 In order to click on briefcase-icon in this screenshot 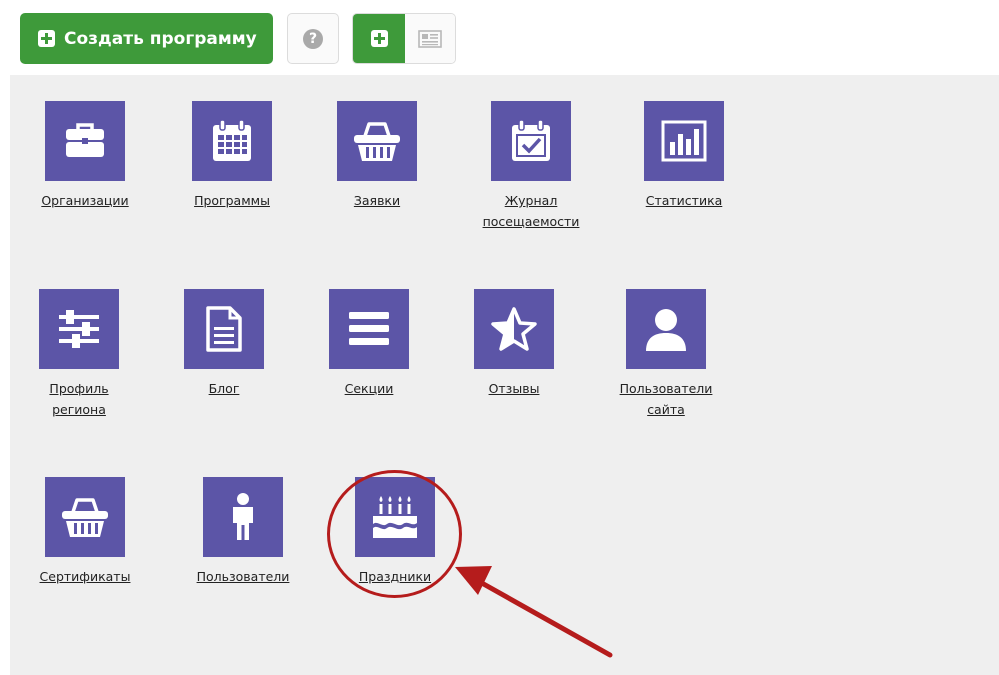, I will do `click(85, 140)`.